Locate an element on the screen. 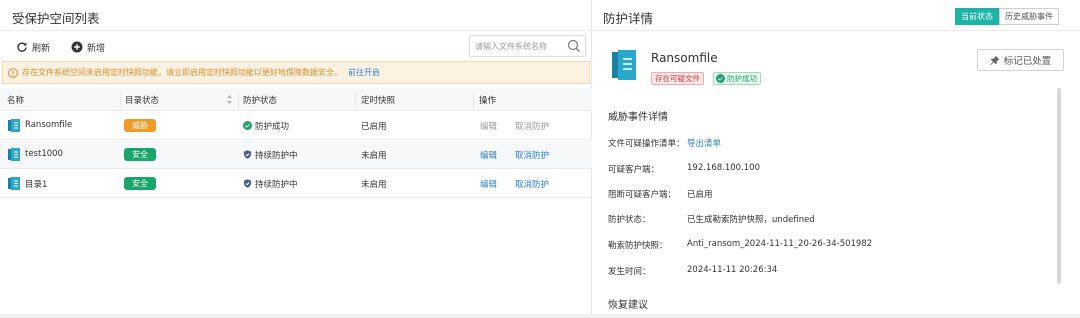  refresh-button: 刷新 is located at coordinates (33, 47).